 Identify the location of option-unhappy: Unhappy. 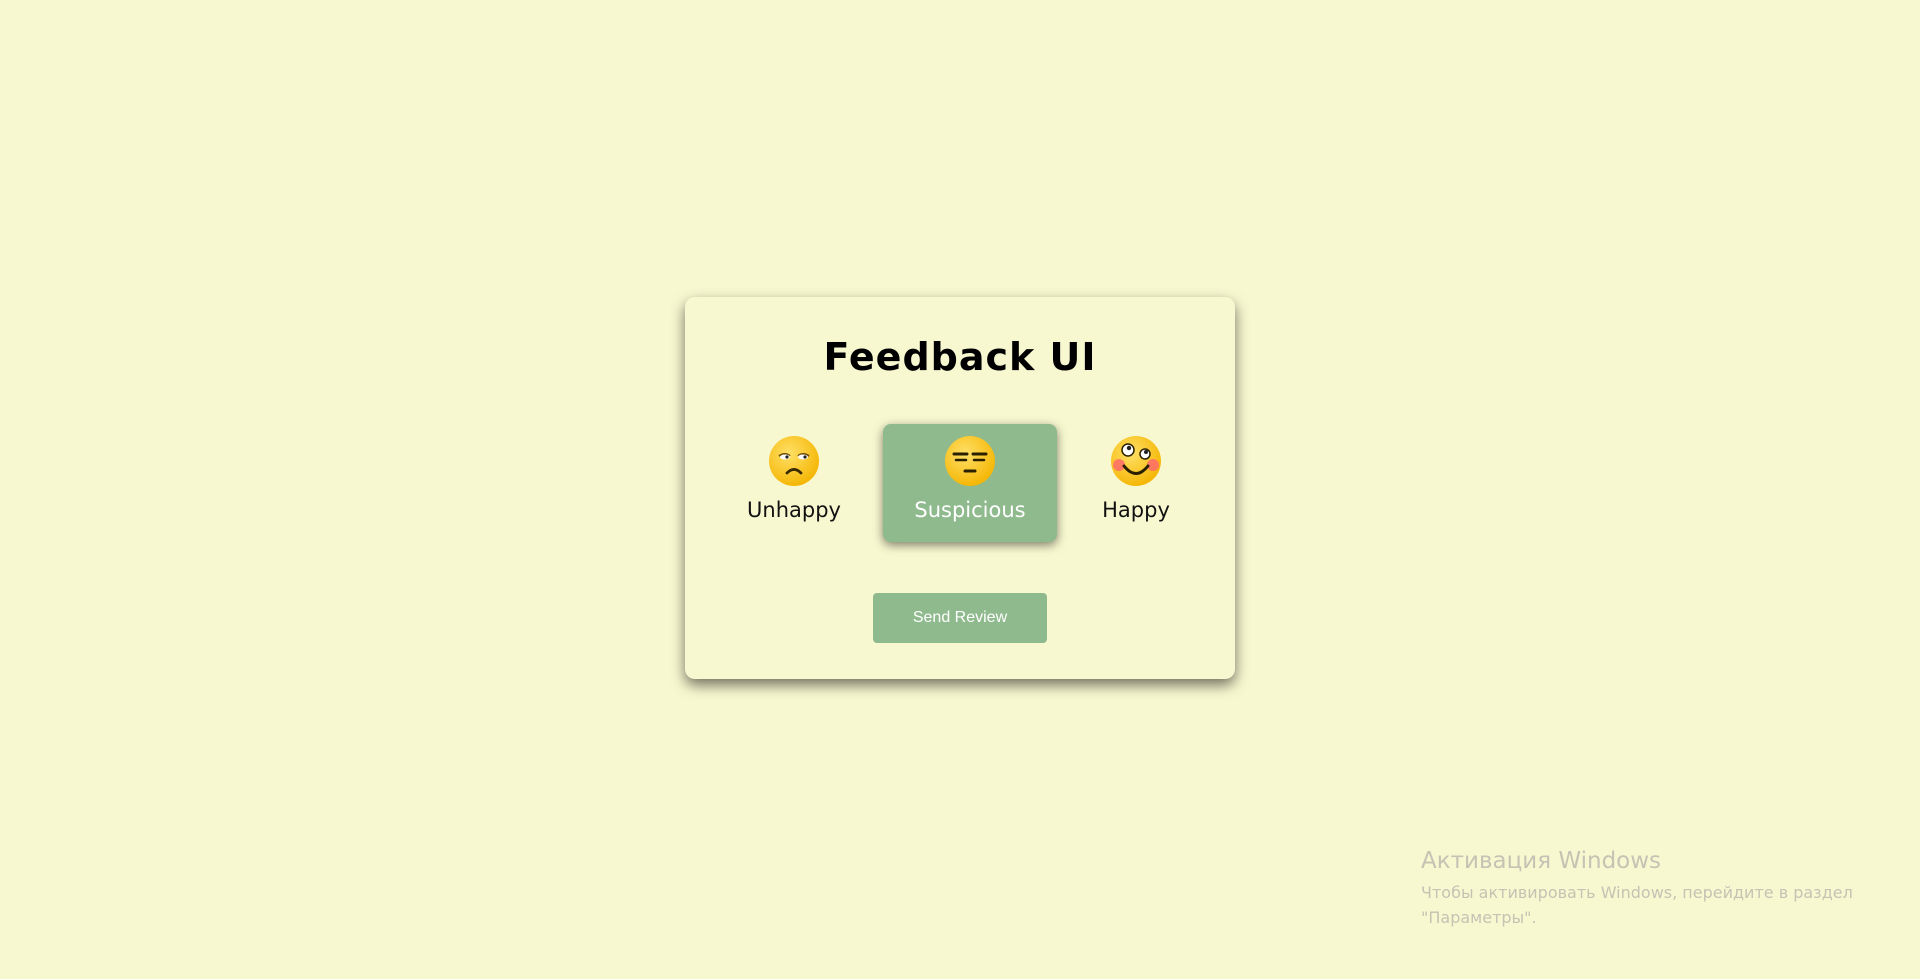
(794, 483).